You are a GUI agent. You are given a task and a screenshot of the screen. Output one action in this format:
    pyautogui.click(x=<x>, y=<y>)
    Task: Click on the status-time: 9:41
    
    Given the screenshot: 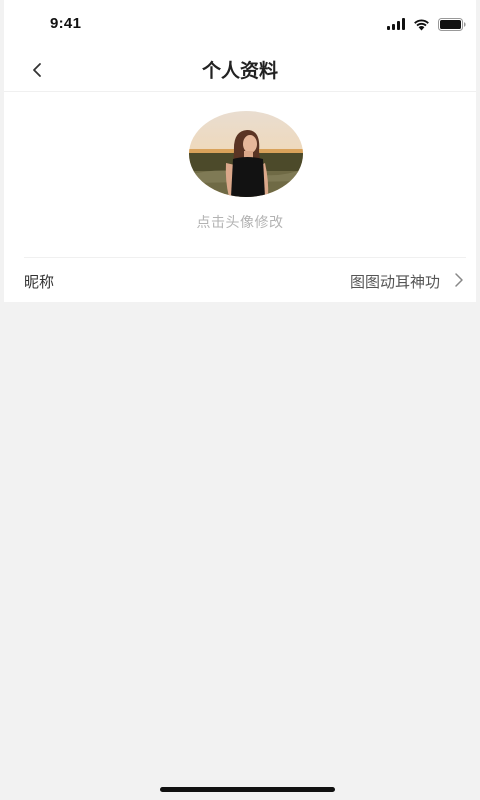 What is the action you would take?
    pyautogui.click(x=66, y=23)
    